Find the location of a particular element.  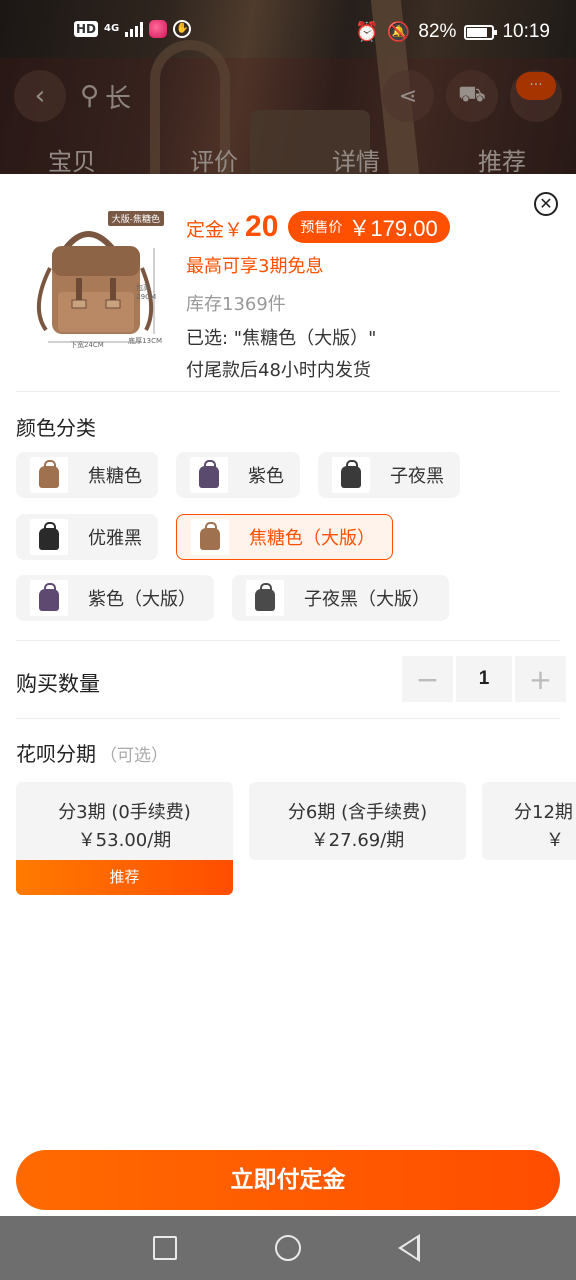

option-label: 焦糖色 is located at coordinates (115, 476).